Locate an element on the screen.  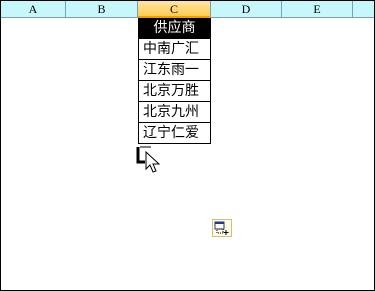
cell-c2: 中南广汇 is located at coordinates (174, 49).